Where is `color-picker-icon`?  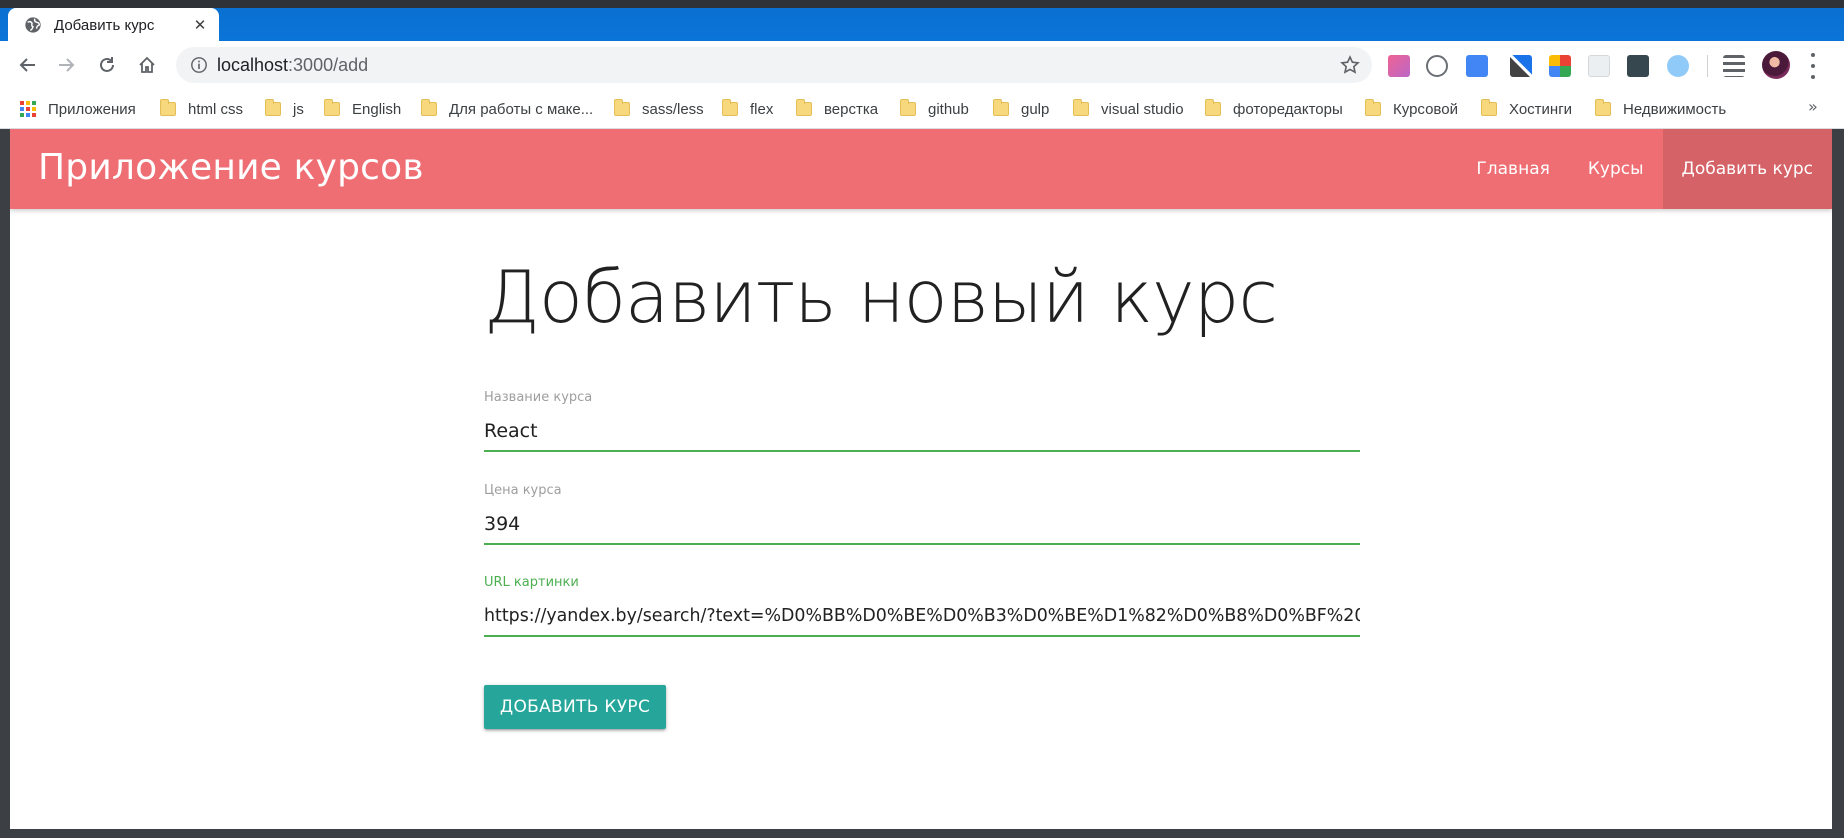 color-picker-icon is located at coordinates (1521, 66).